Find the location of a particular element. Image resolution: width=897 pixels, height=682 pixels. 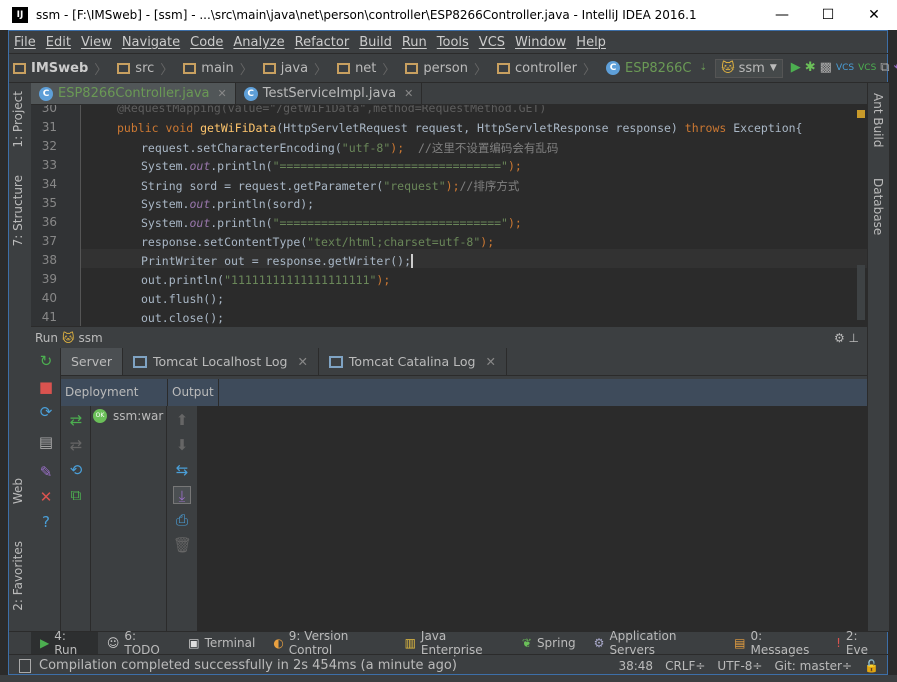

tab-testserviceimpl: C TestServiceImpl.java ✕ is located at coordinates (329, 93).